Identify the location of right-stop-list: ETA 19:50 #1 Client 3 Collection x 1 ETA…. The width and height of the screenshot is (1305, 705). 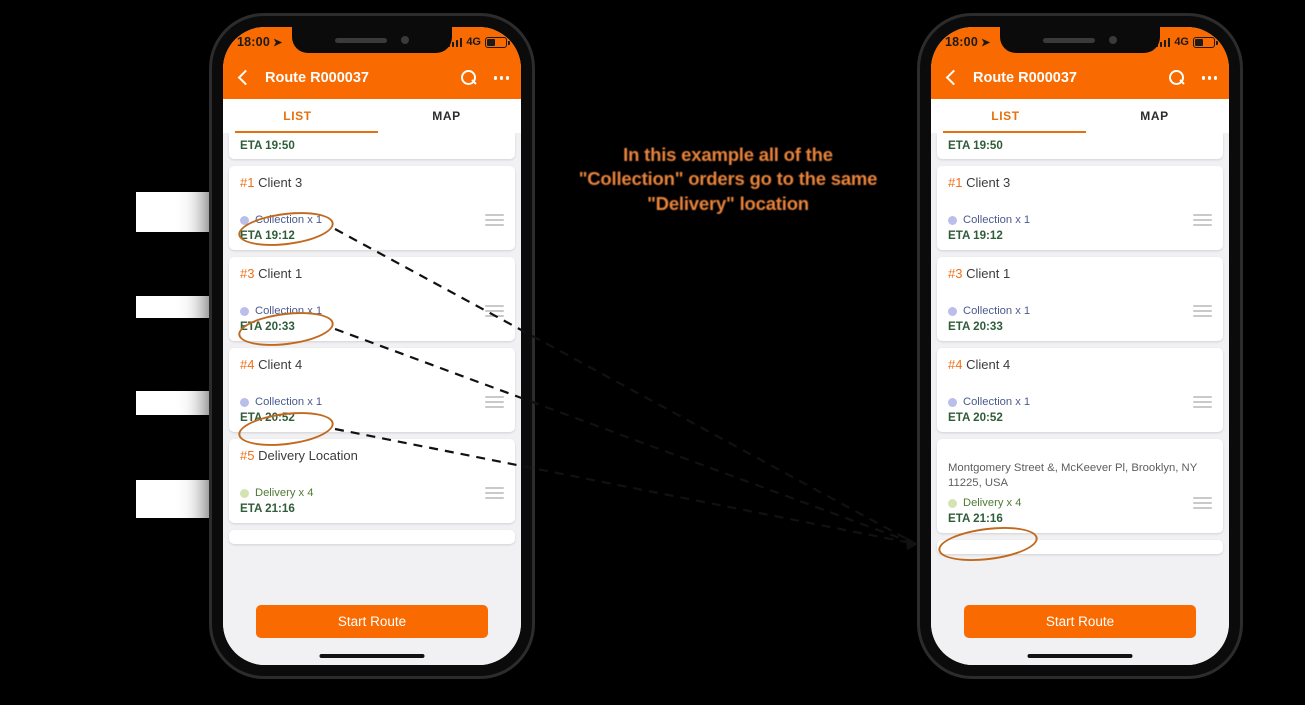
(1080, 364).